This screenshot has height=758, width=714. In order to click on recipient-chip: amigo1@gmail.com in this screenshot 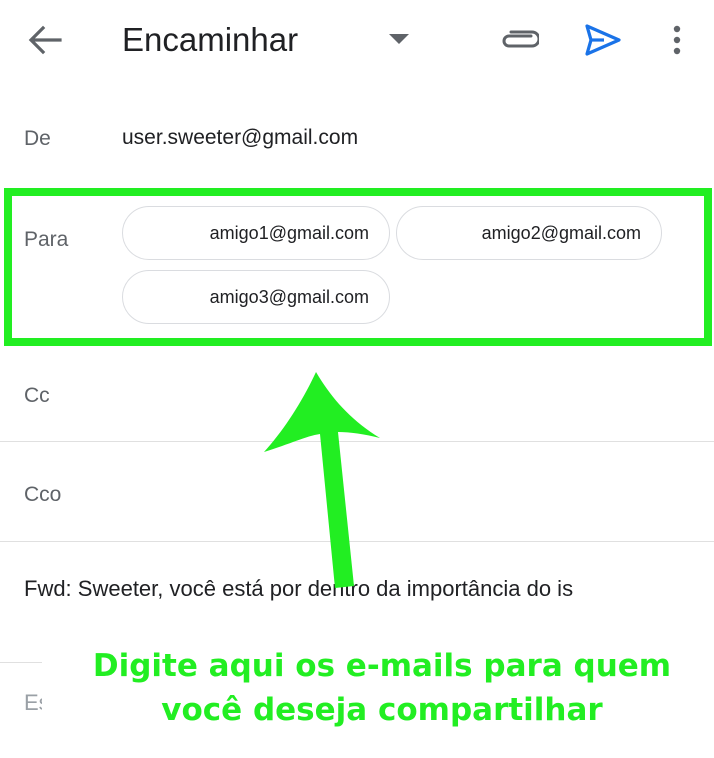, I will do `click(256, 233)`.